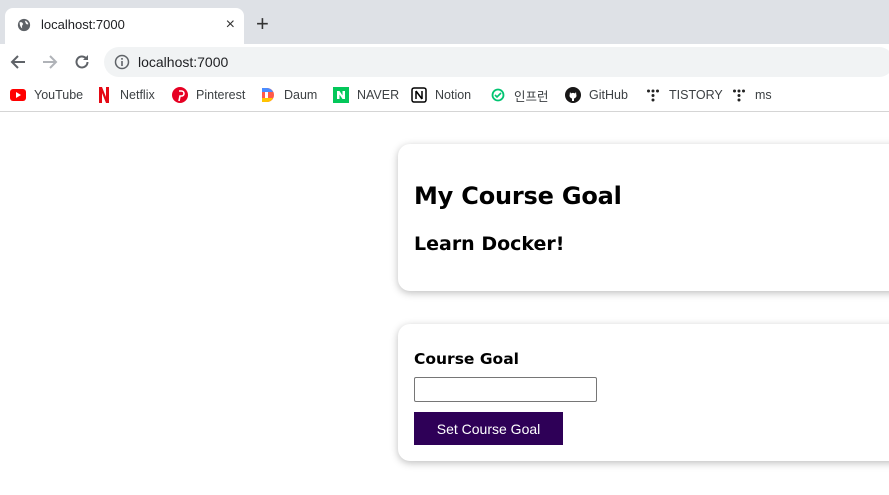  I want to click on set-course-goal-button: Set Course Goal, so click(488, 428).